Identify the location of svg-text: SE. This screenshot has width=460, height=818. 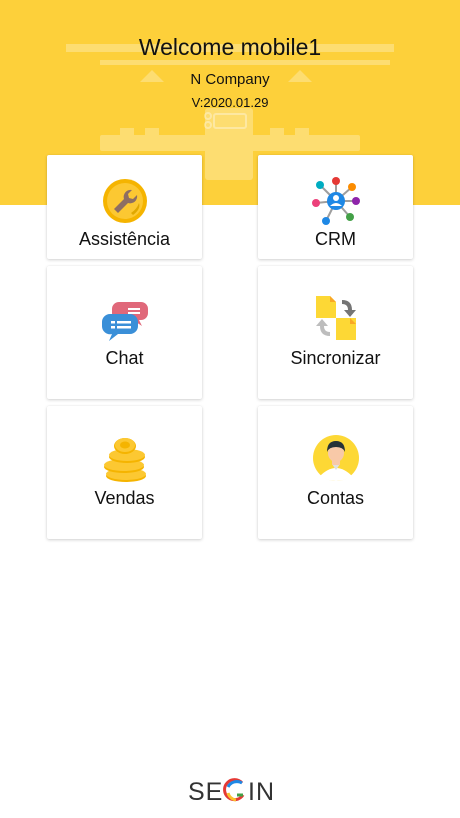
(205, 791).